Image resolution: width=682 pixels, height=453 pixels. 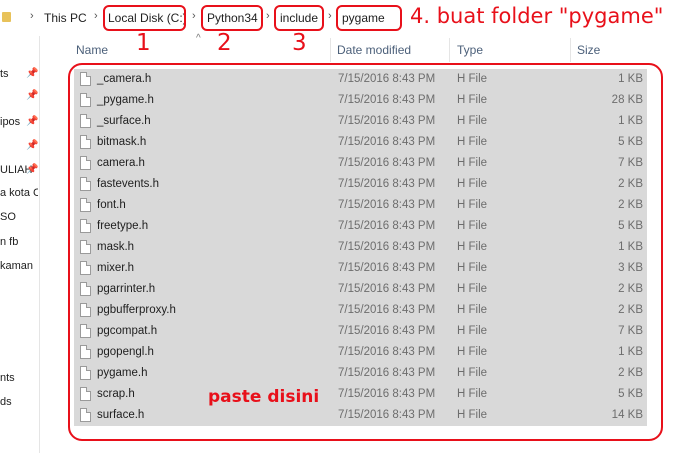 What do you see at coordinates (143, 43) in the screenshot?
I see `annotation-step-1: 1` at bounding box center [143, 43].